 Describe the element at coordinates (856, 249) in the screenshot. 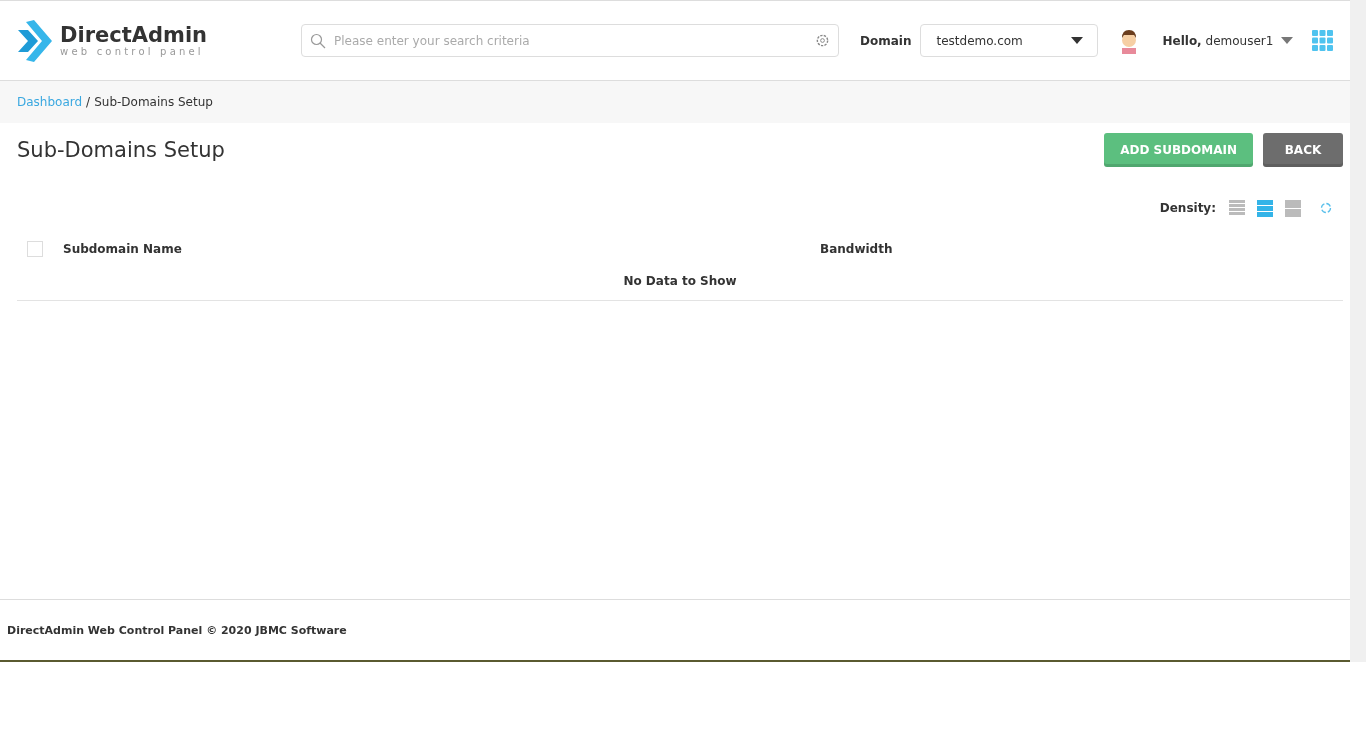

I see `column-header: Bandwidth` at that location.